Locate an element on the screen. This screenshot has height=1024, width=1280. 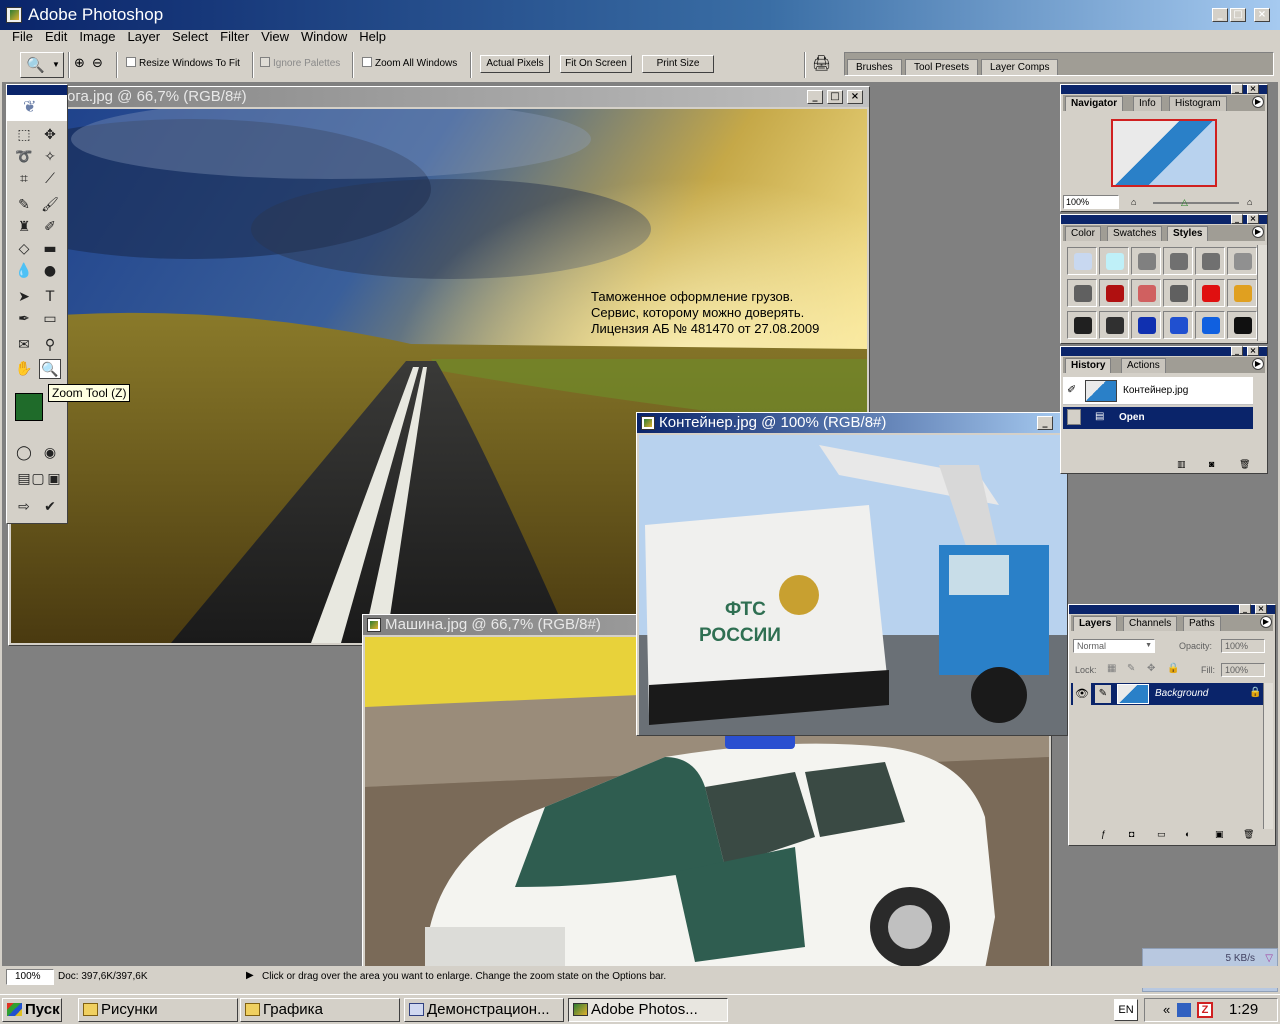
network-tray-icon is located at coordinates (1184, 1010).